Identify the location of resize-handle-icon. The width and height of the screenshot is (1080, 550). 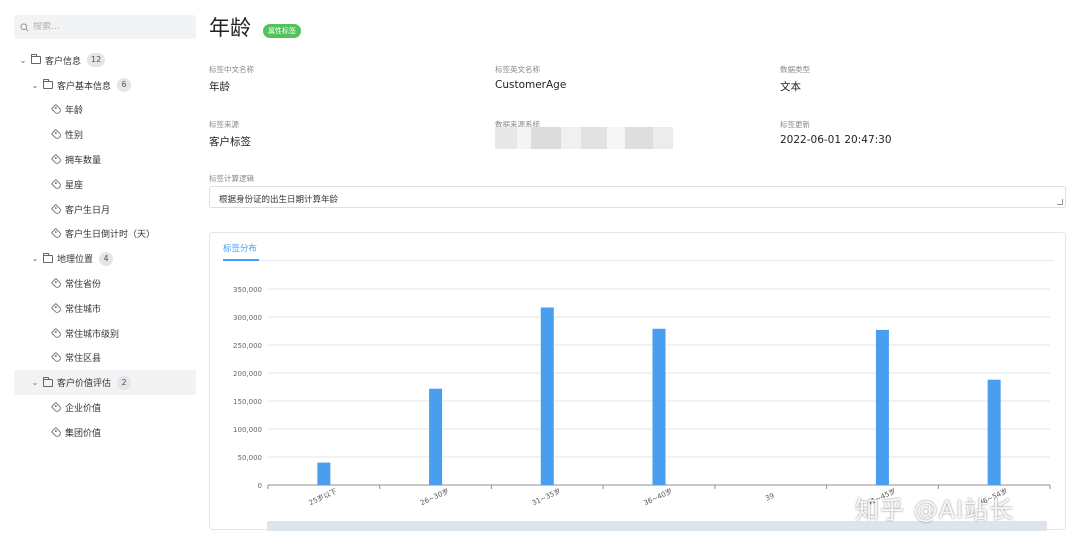
(1060, 202).